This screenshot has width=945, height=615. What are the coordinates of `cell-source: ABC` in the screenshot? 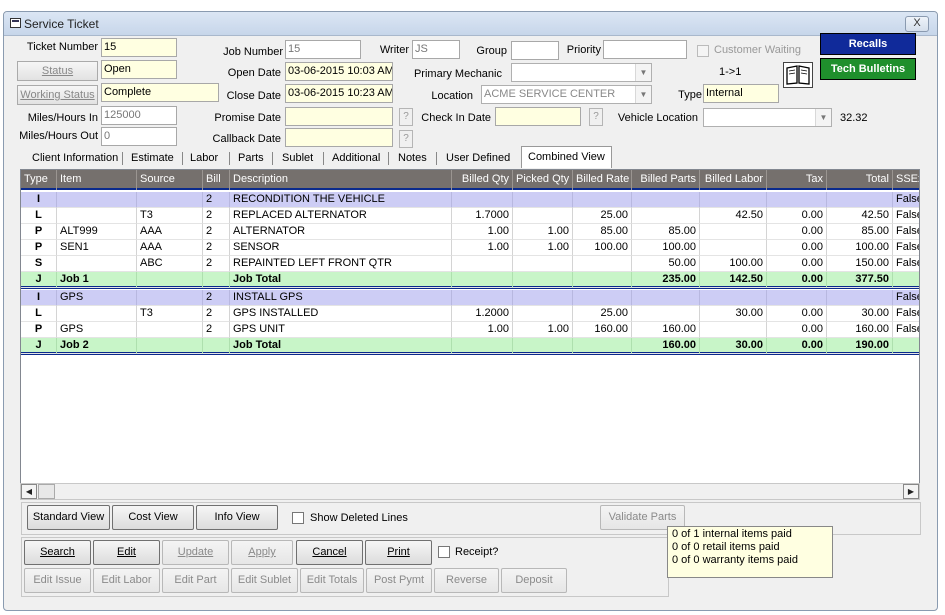 It's located at (170, 264).